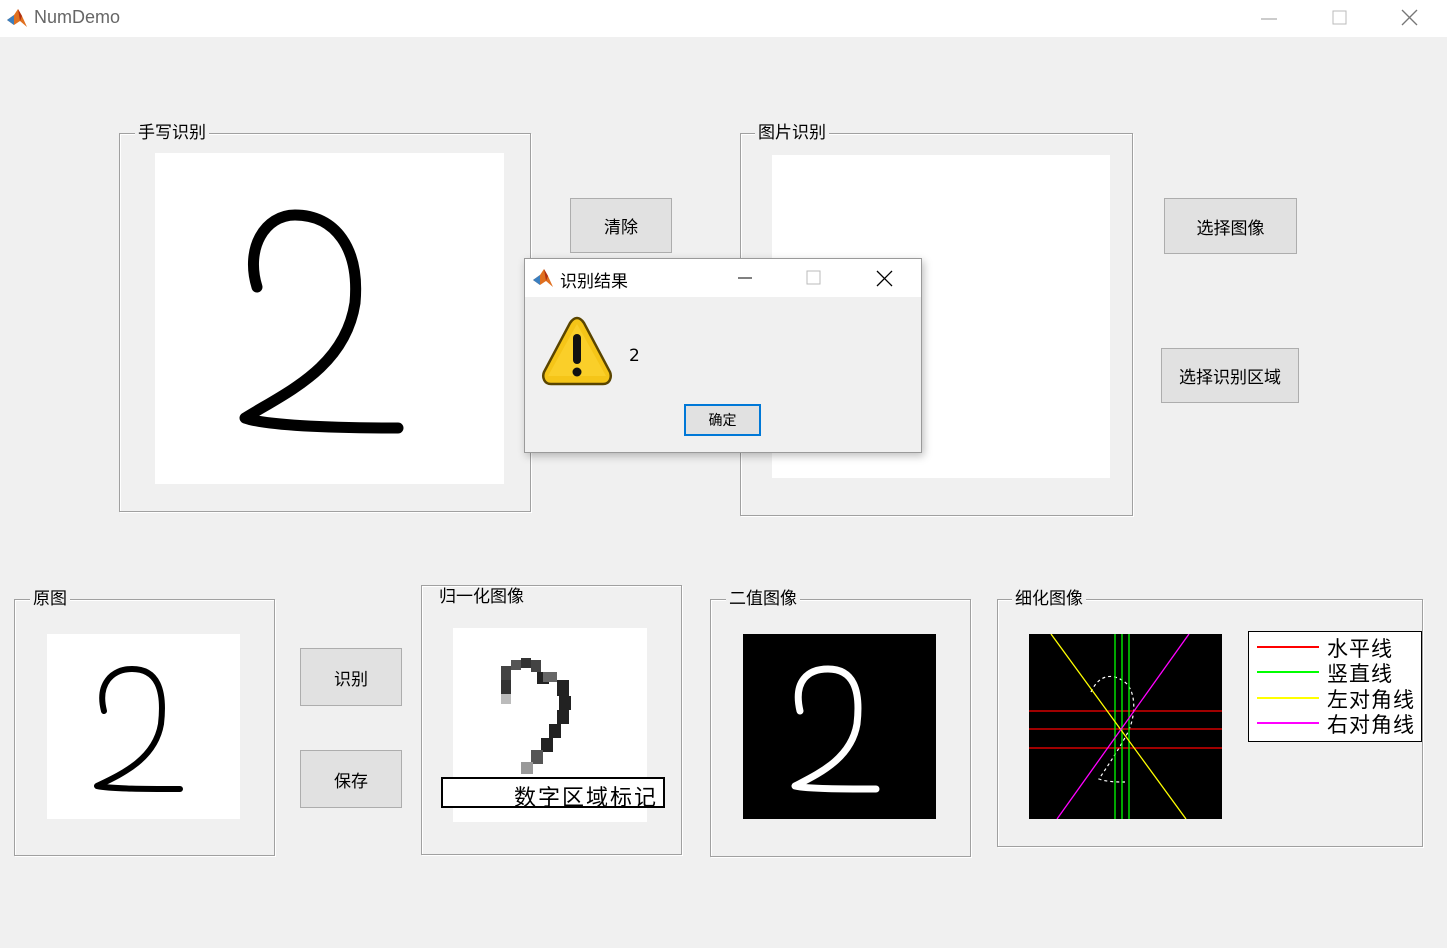 Image resolution: width=1447 pixels, height=948 pixels. I want to click on original-panel-title: 原图, so click(50, 599).